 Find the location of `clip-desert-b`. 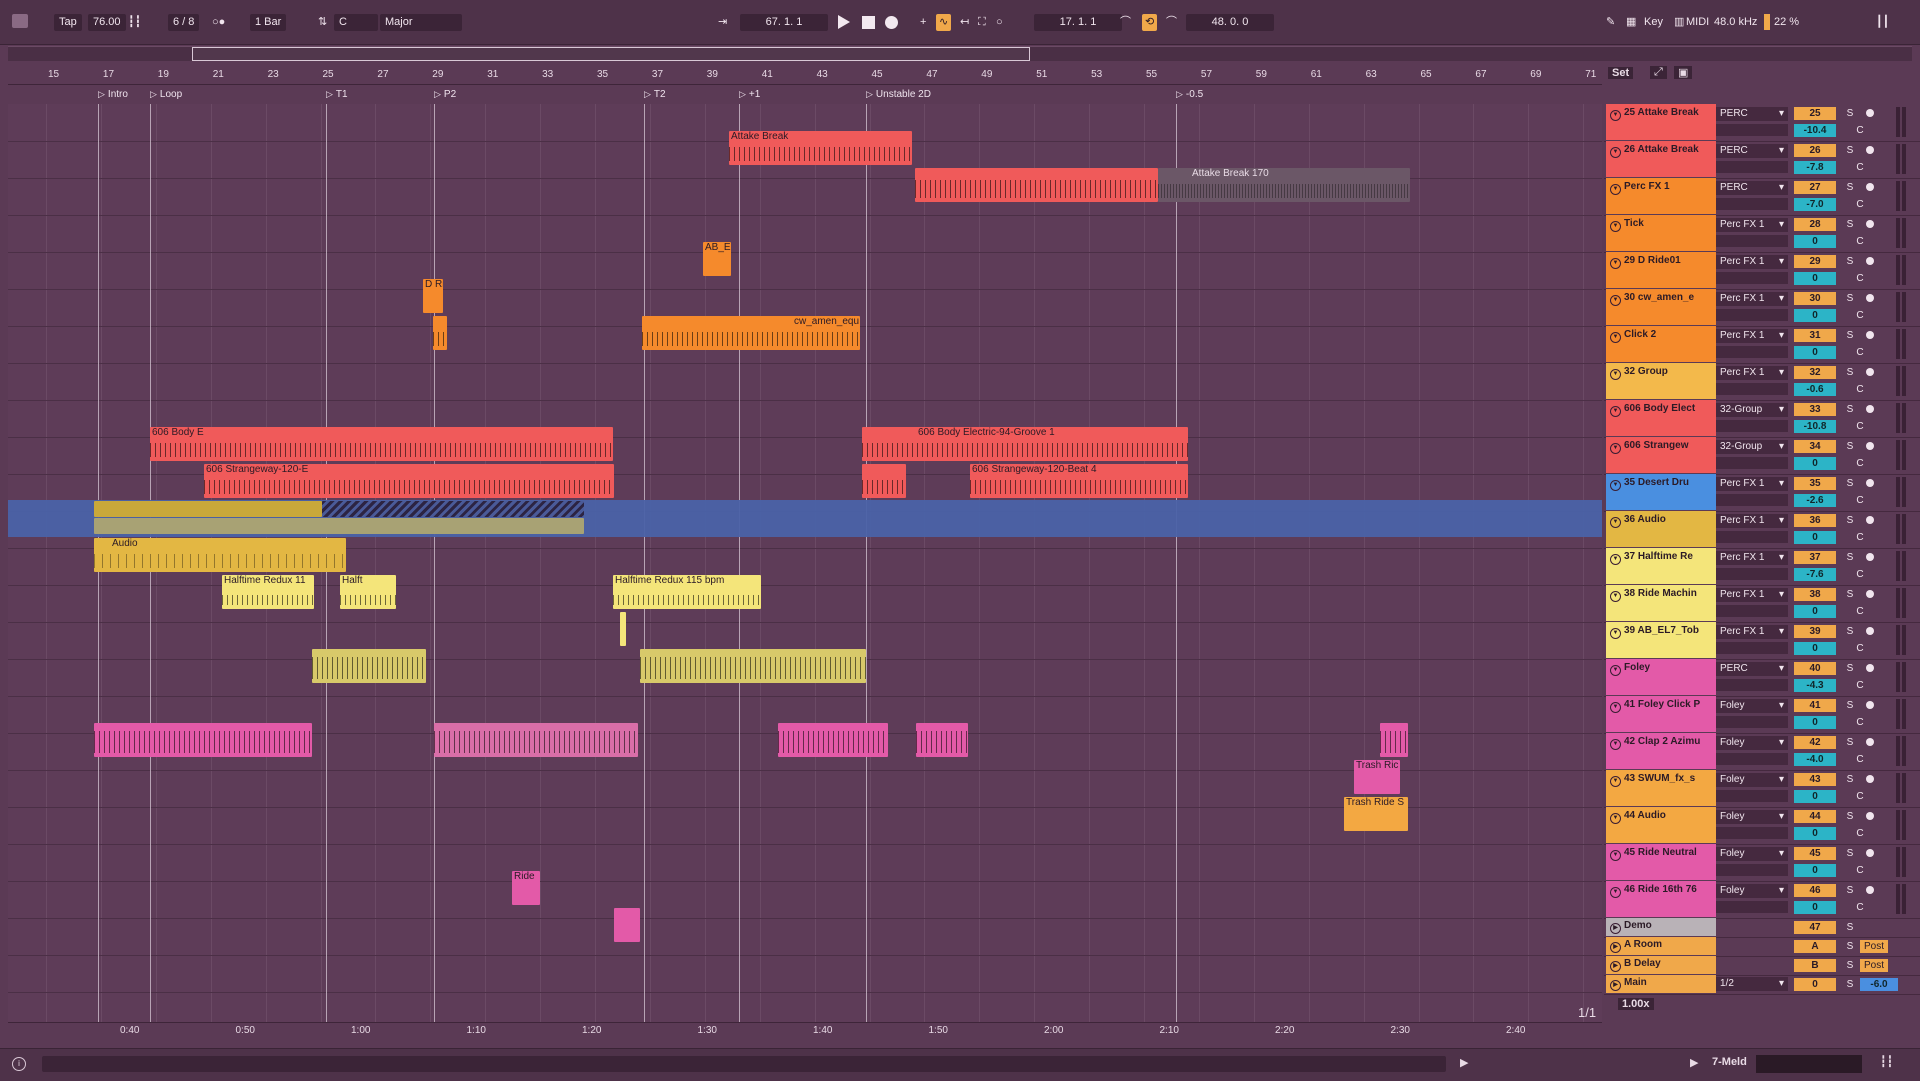

clip-desert-b is located at coordinates (453, 509).